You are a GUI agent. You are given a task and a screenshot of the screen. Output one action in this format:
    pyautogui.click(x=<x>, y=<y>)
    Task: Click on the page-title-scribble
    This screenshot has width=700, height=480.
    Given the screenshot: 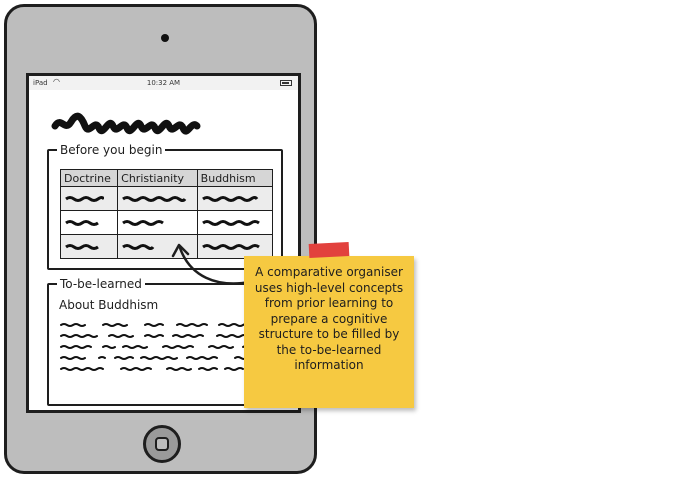 What is the action you would take?
    pyautogui.click(x=126, y=123)
    